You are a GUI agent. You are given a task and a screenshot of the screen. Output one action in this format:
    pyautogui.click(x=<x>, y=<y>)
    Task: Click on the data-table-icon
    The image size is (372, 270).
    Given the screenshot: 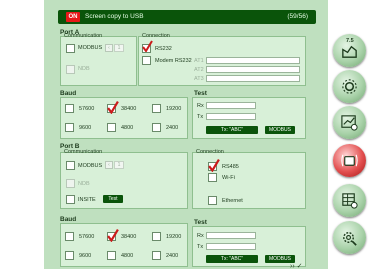 What is the action you would take?
    pyautogui.click(x=350, y=201)
    